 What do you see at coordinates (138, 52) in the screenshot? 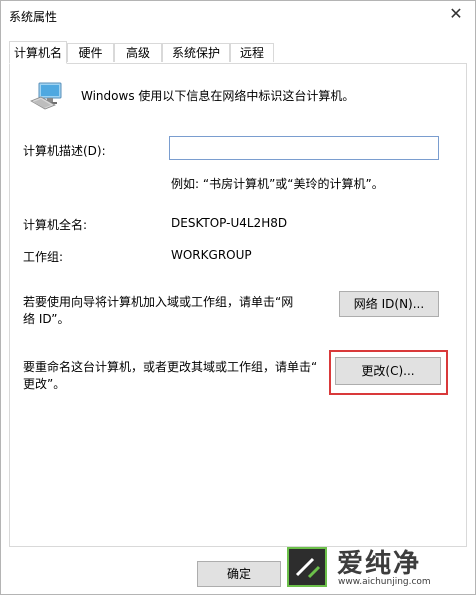
I see `tab-advanced: 高级` at bounding box center [138, 52].